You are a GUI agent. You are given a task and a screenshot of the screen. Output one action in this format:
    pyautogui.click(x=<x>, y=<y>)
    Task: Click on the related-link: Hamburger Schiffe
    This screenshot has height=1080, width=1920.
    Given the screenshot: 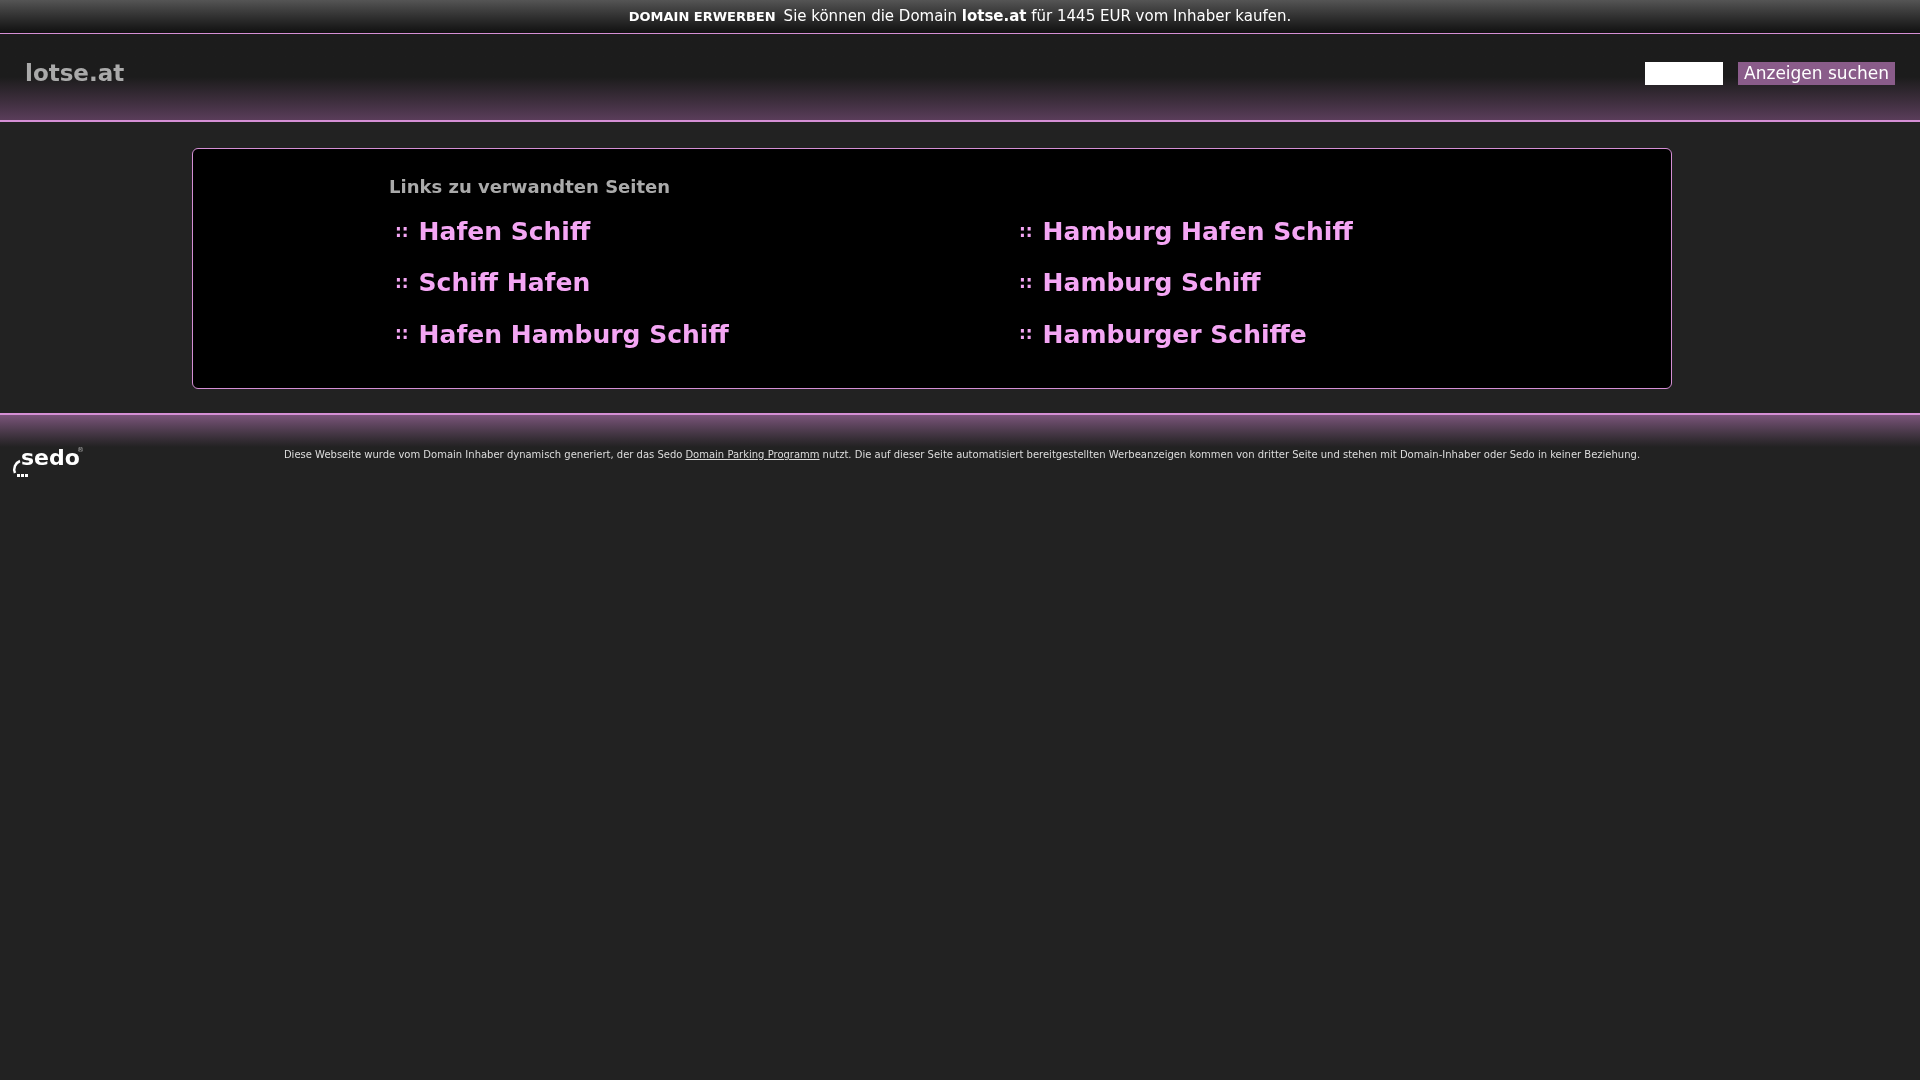 What is the action you would take?
    pyautogui.click(x=1174, y=334)
    